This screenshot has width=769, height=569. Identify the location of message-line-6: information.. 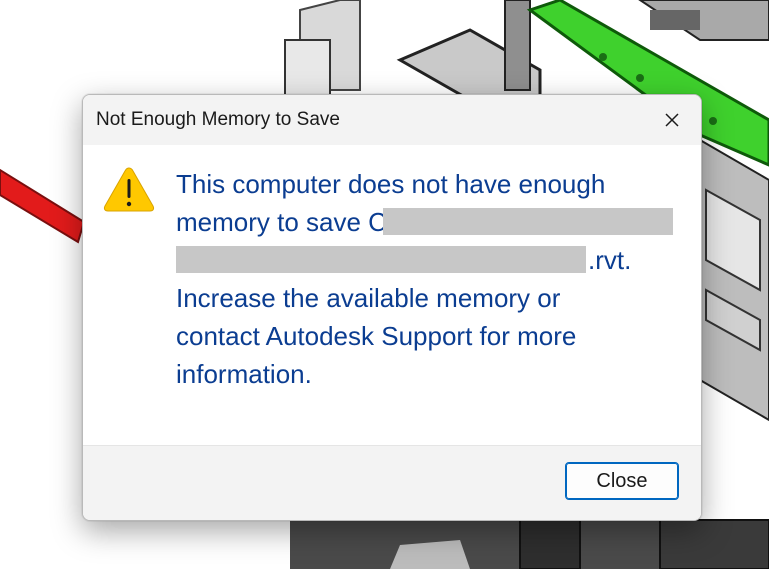
(244, 374).